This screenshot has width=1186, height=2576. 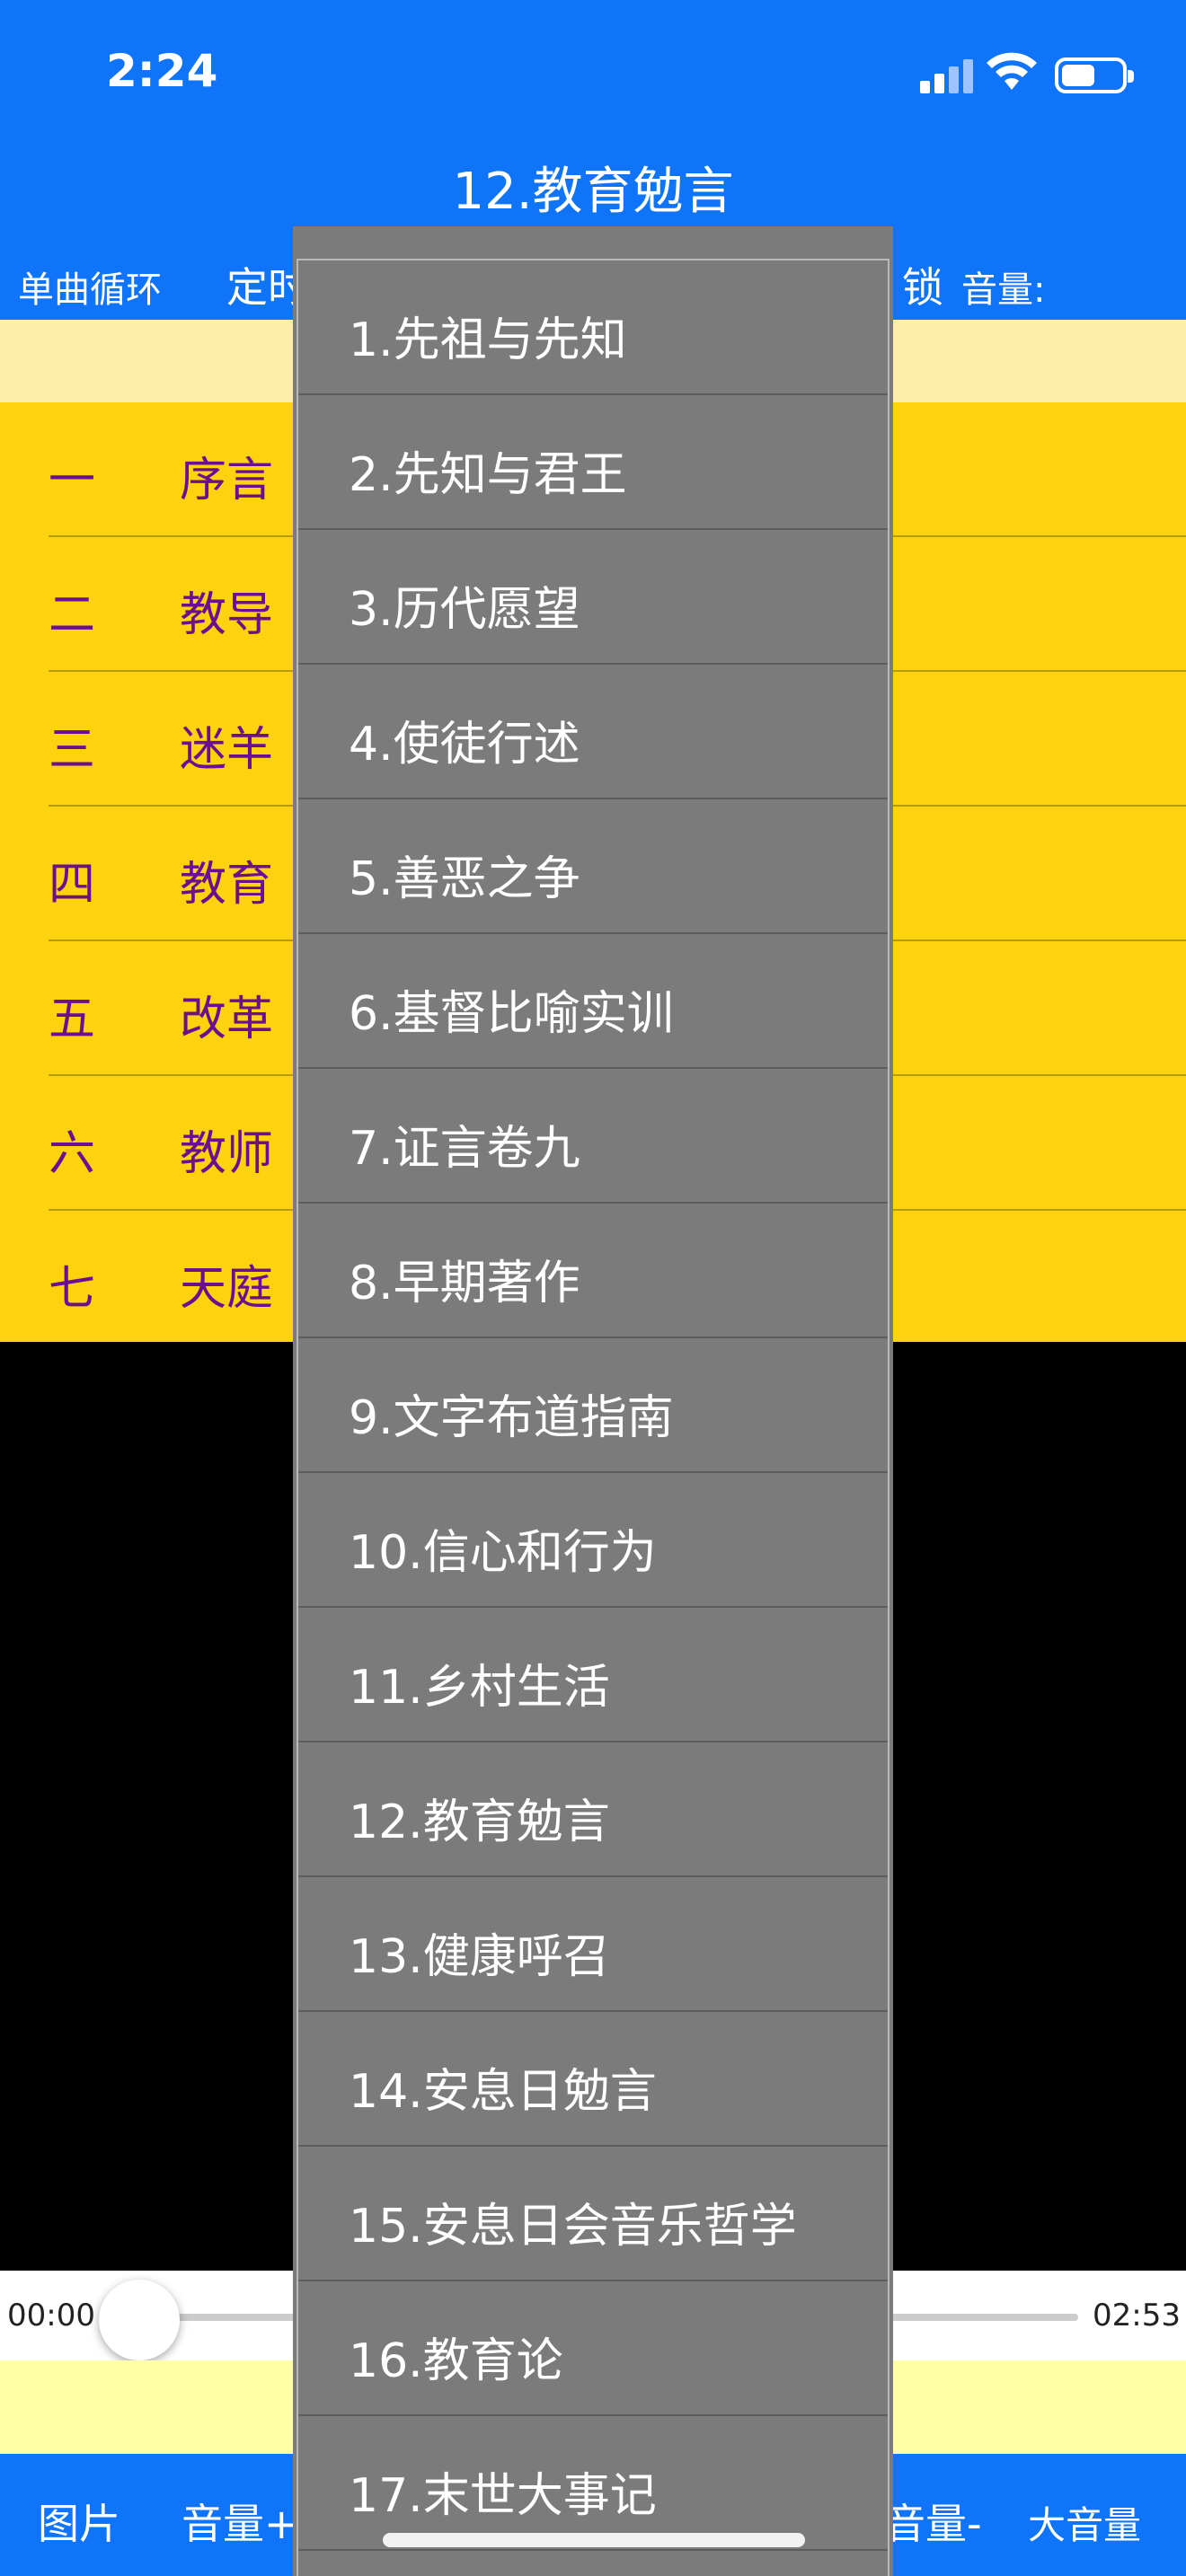 I want to click on chapter-name: 教师, so click(x=227, y=1154).